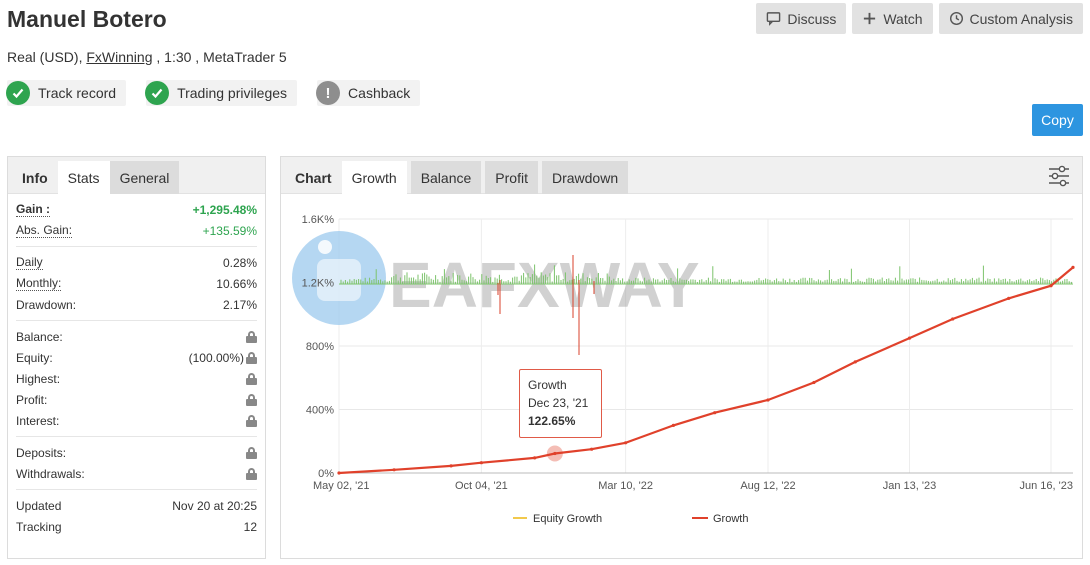  I want to click on stat-label: Monthly:, so click(39, 283).